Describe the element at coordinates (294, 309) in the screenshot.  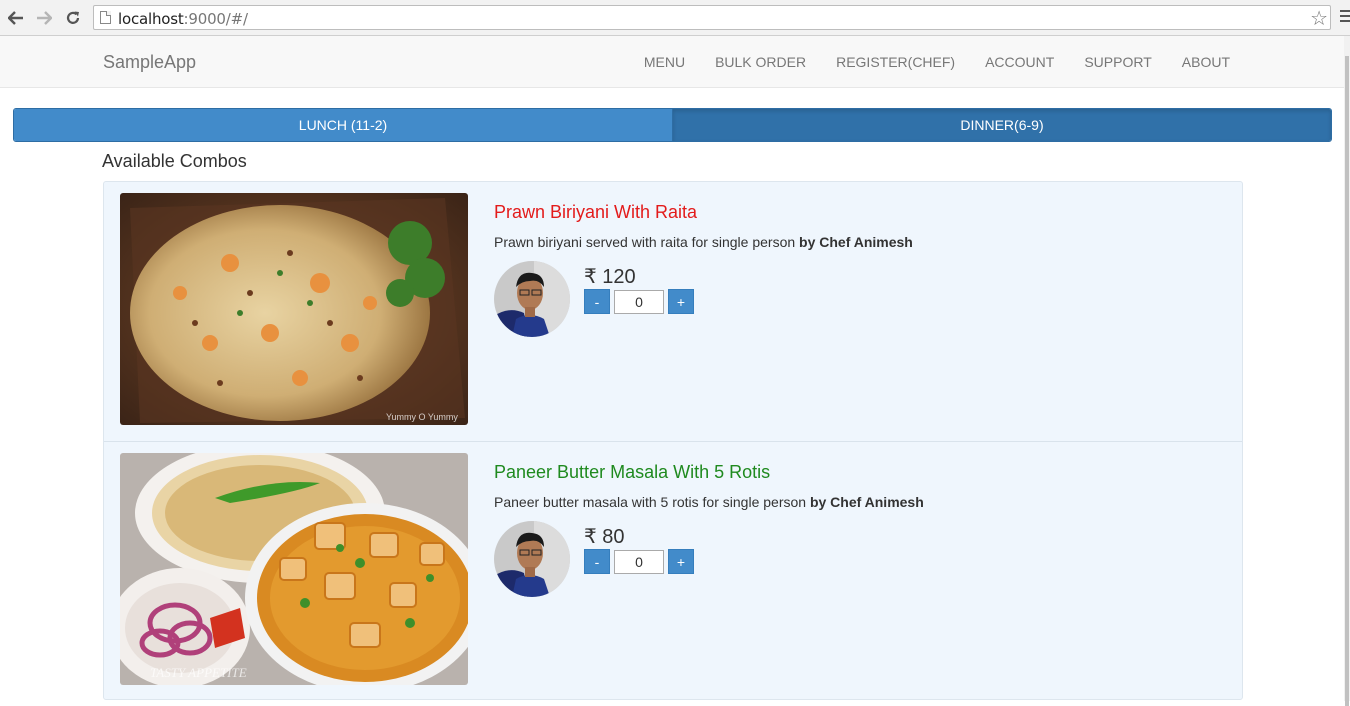
I see `food-image-biriyani: Yummy O Yummy` at that location.